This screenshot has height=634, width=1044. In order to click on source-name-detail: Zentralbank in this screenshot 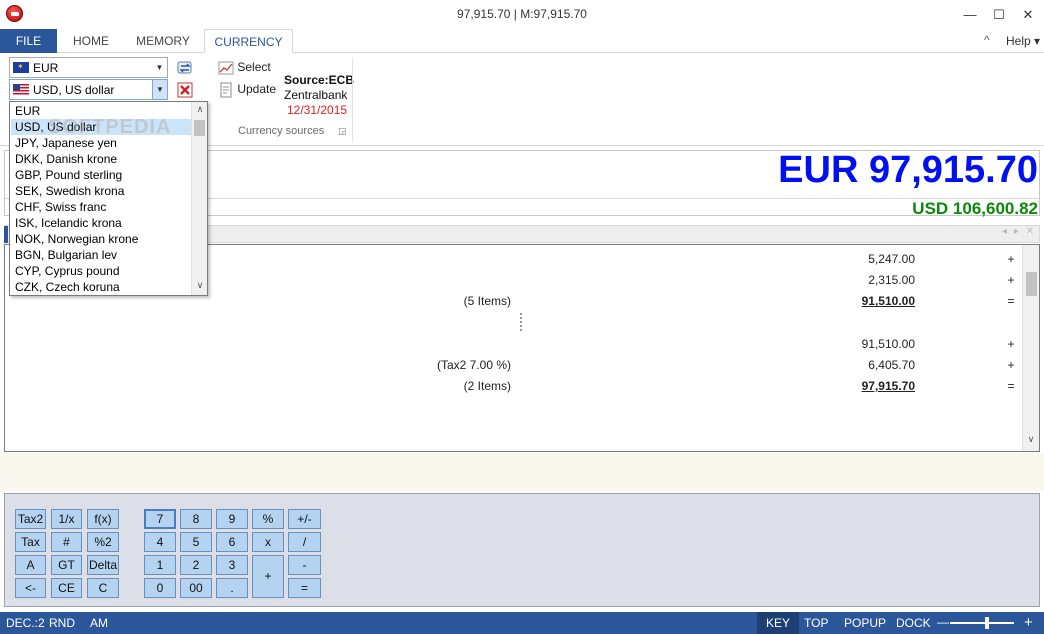, I will do `click(316, 95)`.